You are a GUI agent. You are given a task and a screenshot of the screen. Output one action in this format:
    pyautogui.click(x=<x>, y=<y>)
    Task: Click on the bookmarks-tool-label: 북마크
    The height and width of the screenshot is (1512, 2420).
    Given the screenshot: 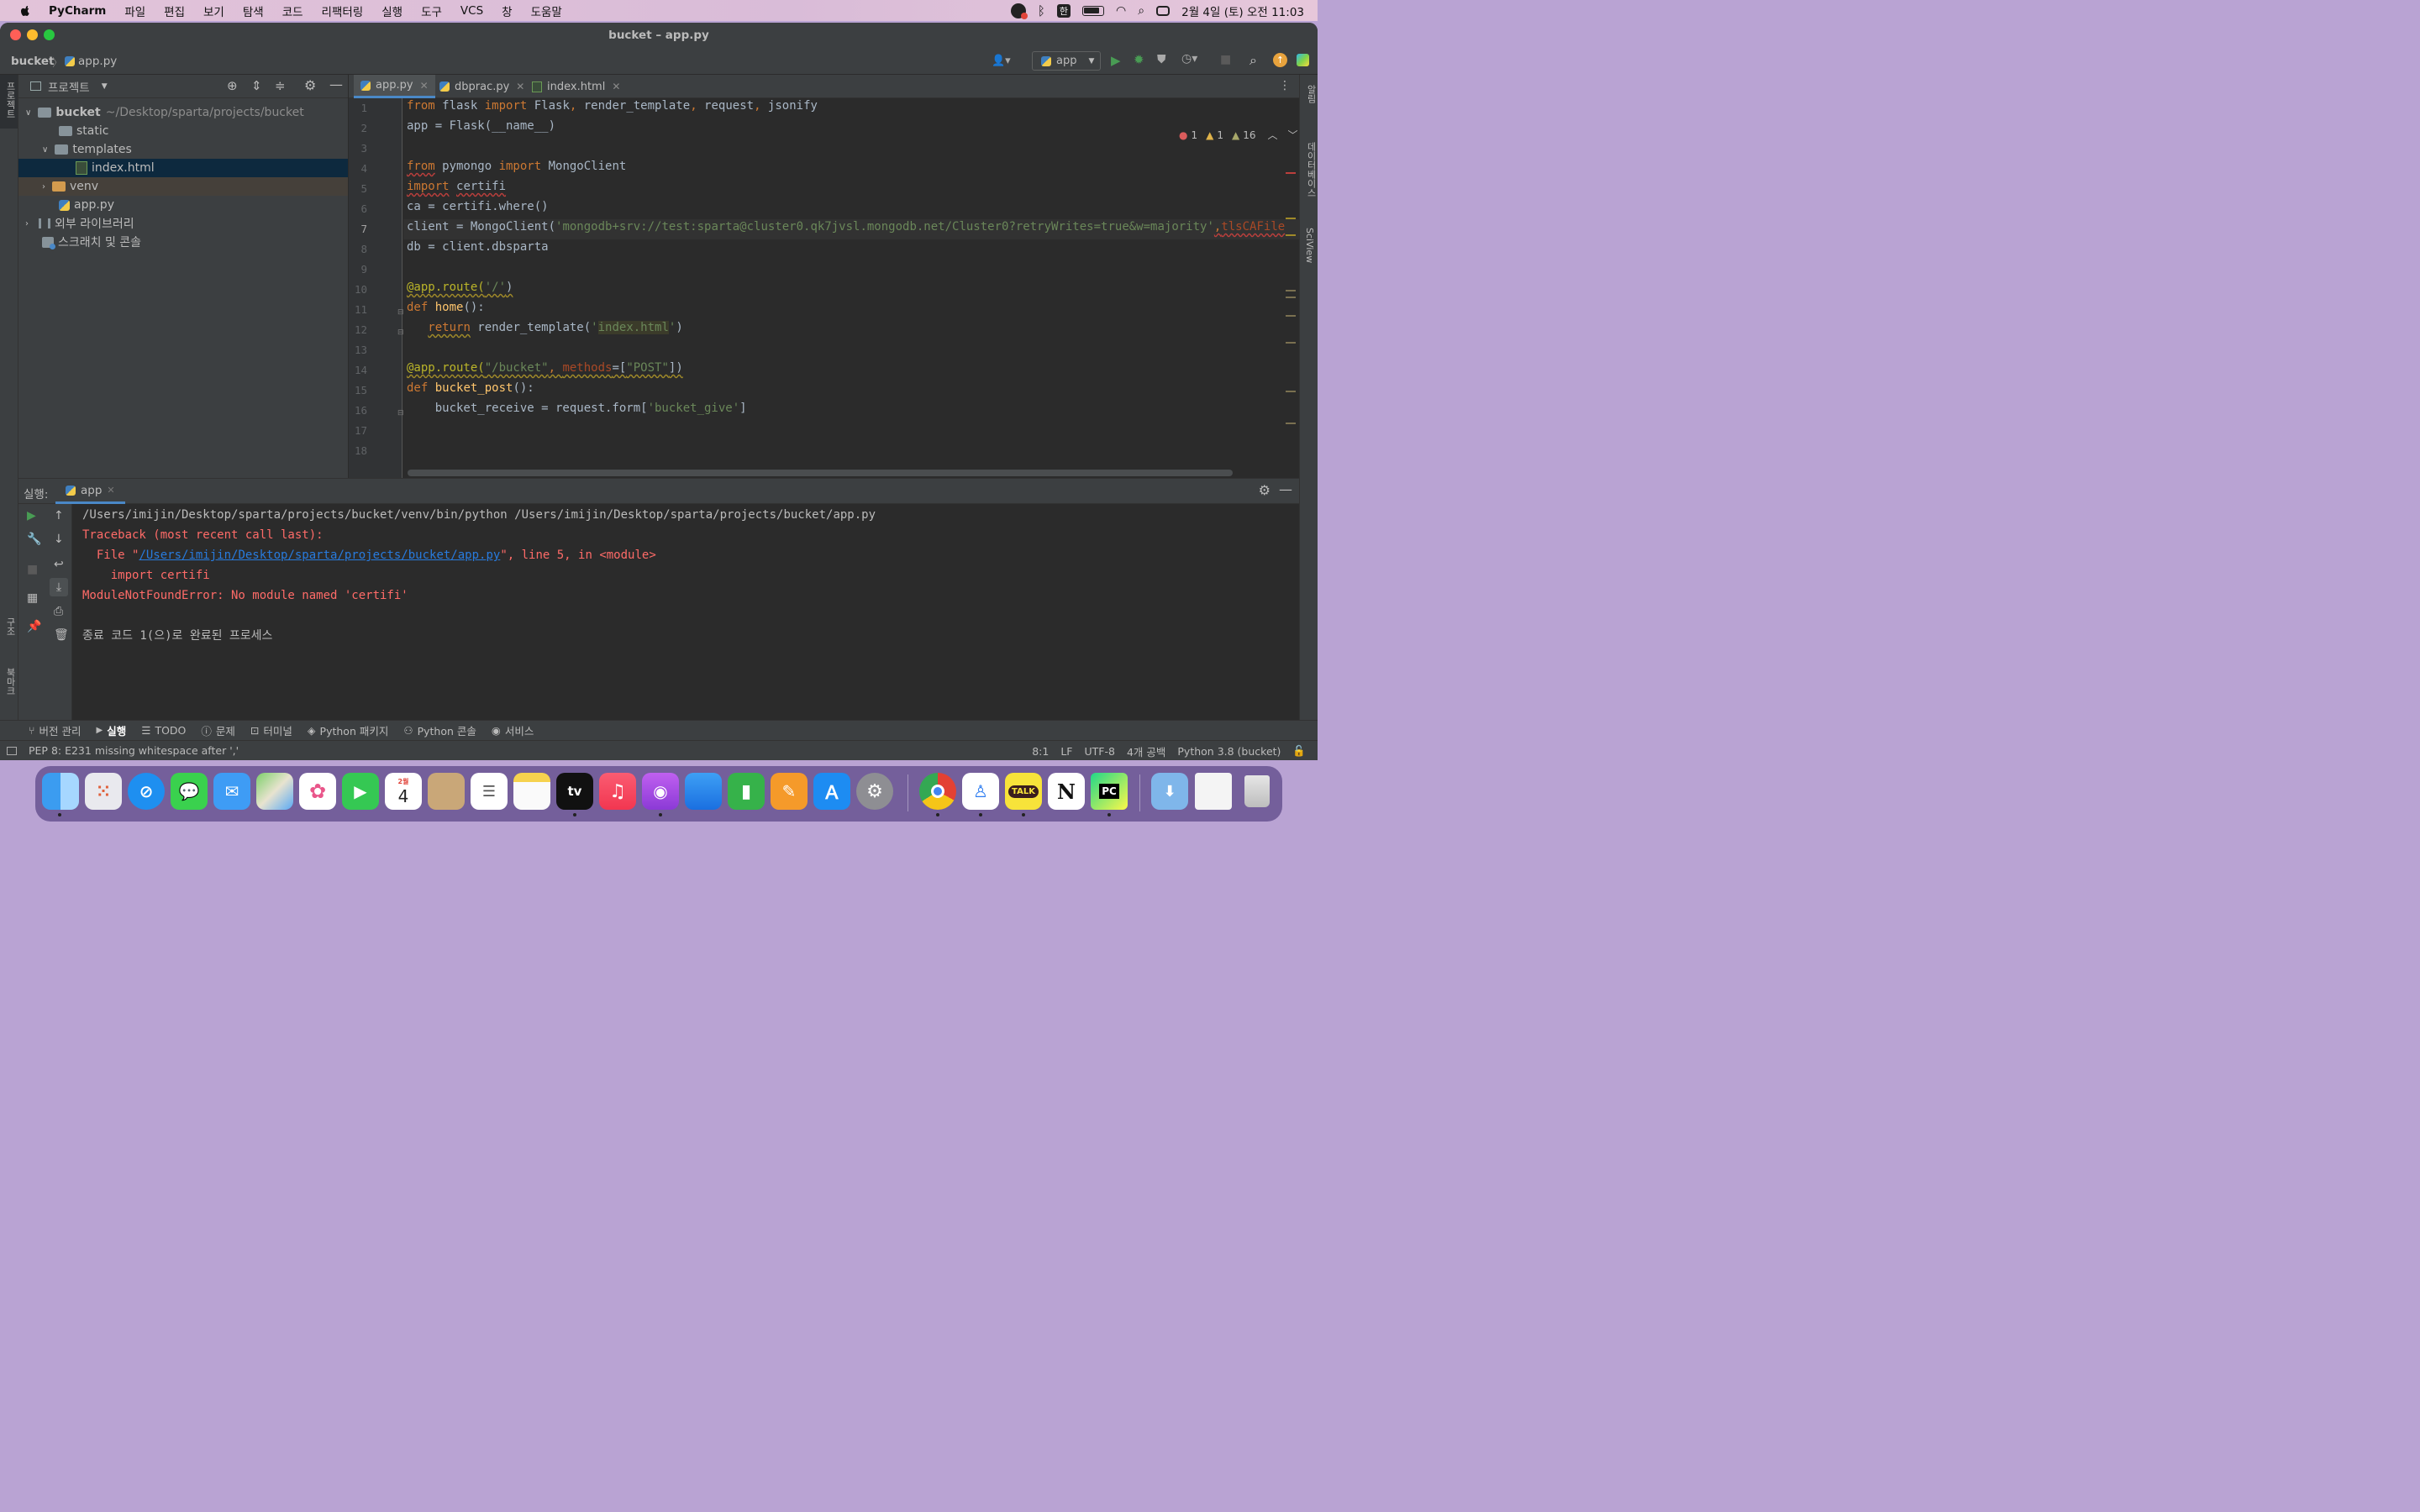 What is the action you would take?
    pyautogui.click(x=10, y=682)
    